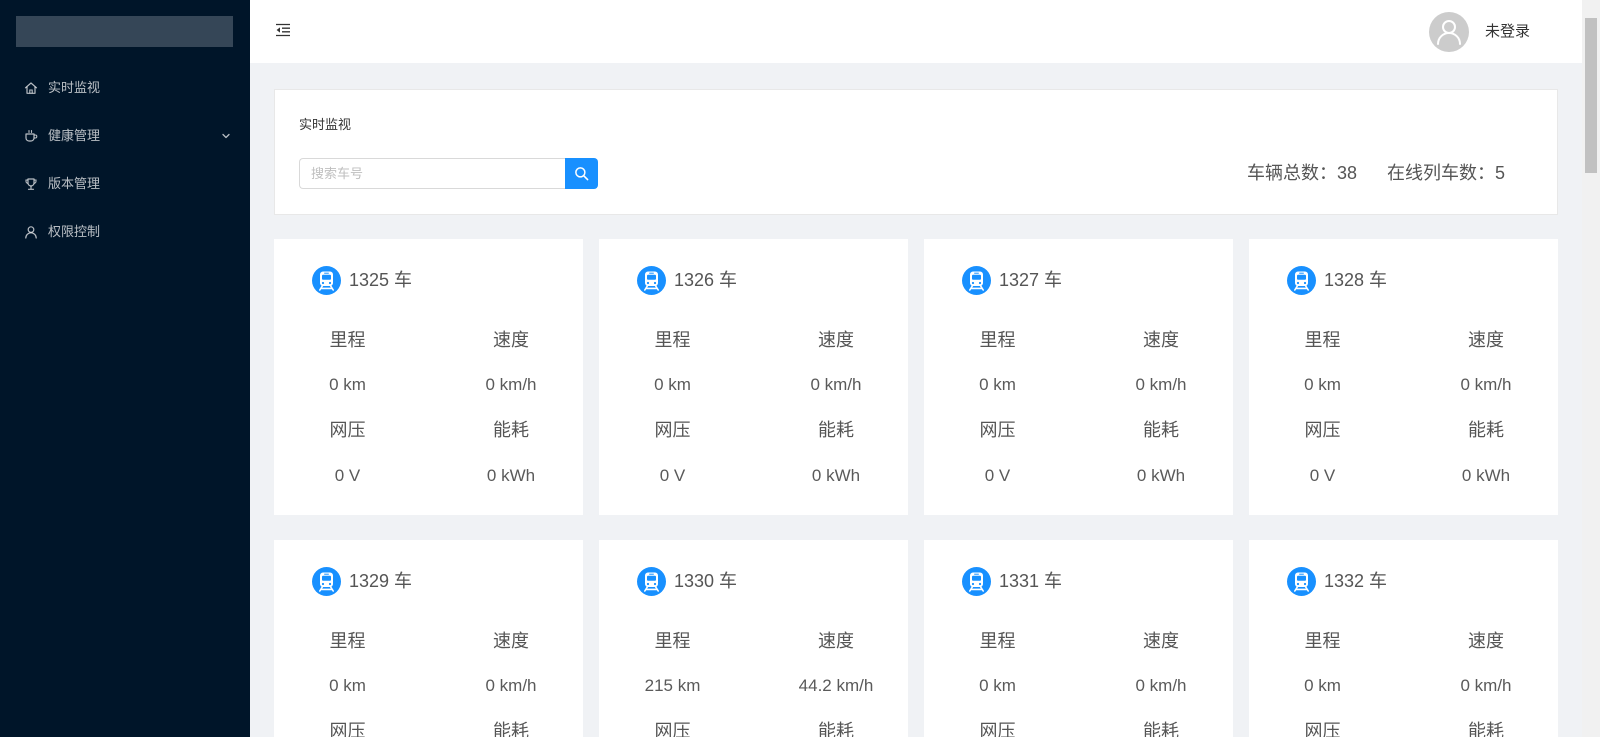 This screenshot has width=1600, height=737. Describe the element at coordinates (381, 581) in the screenshot. I see `train-card-title: 1329 车` at that location.